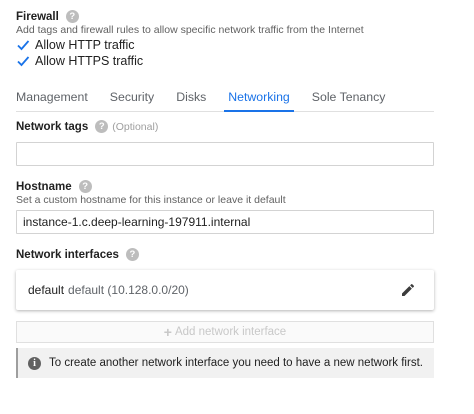  What do you see at coordinates (259, 98) in the screenshot?
I see `tab-networking: Networking` at bounding box center [259, 98].